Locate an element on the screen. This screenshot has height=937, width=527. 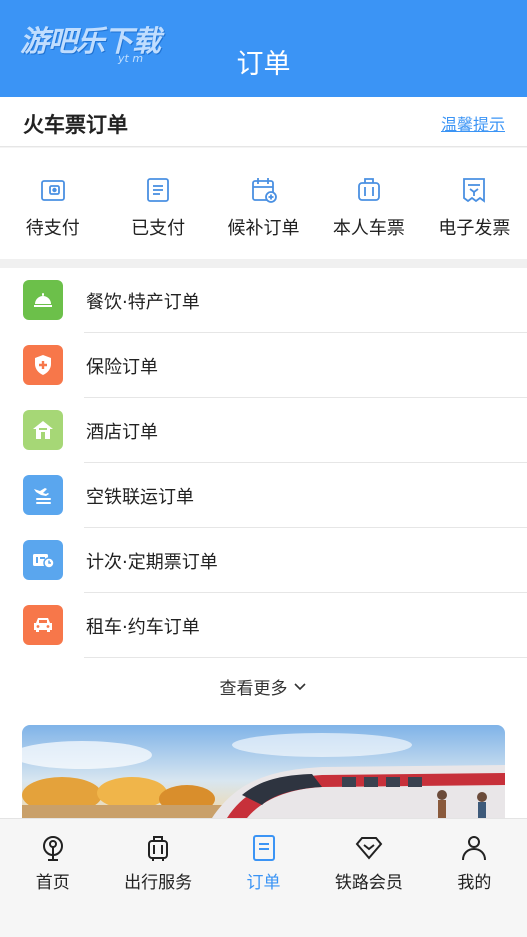
status-pending-payment: 待支付 is located at coordinates (52, 203).